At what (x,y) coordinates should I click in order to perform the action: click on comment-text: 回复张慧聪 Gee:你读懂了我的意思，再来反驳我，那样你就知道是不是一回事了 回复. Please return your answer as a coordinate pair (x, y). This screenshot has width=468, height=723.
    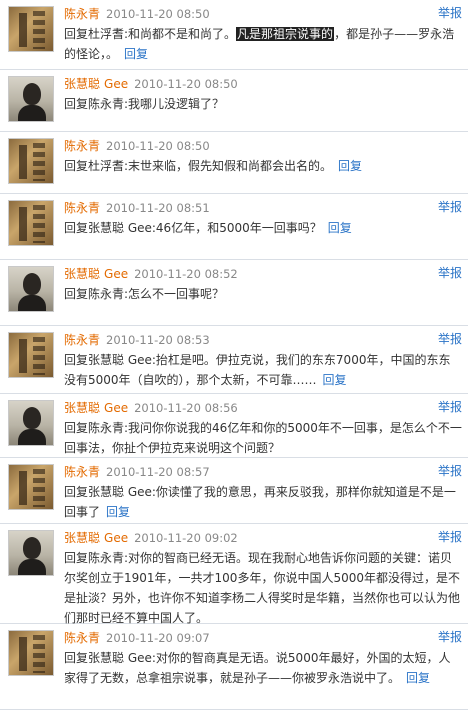
    Looking at the image, I should click on (263, 502).